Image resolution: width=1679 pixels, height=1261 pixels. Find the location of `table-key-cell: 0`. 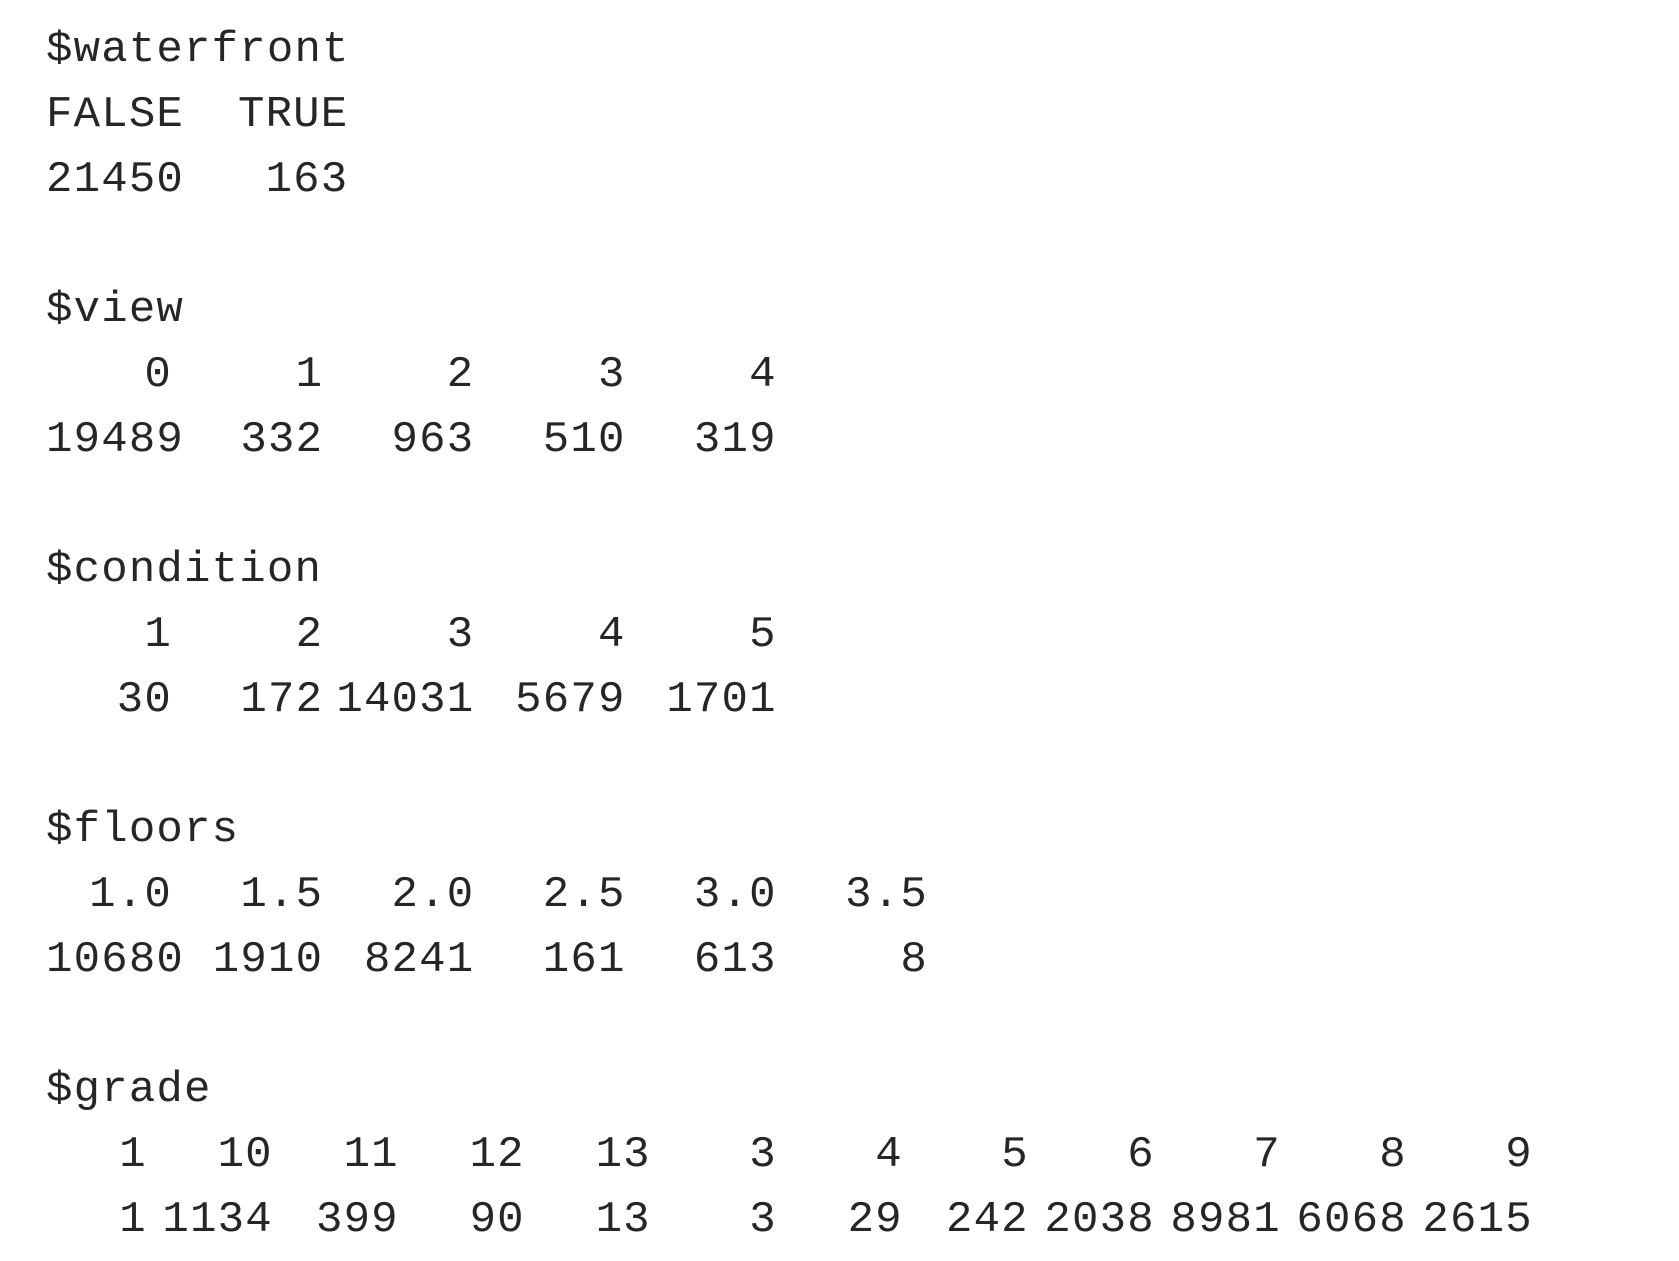

table-key-cell: 0 is located at coordinates (158, 375).